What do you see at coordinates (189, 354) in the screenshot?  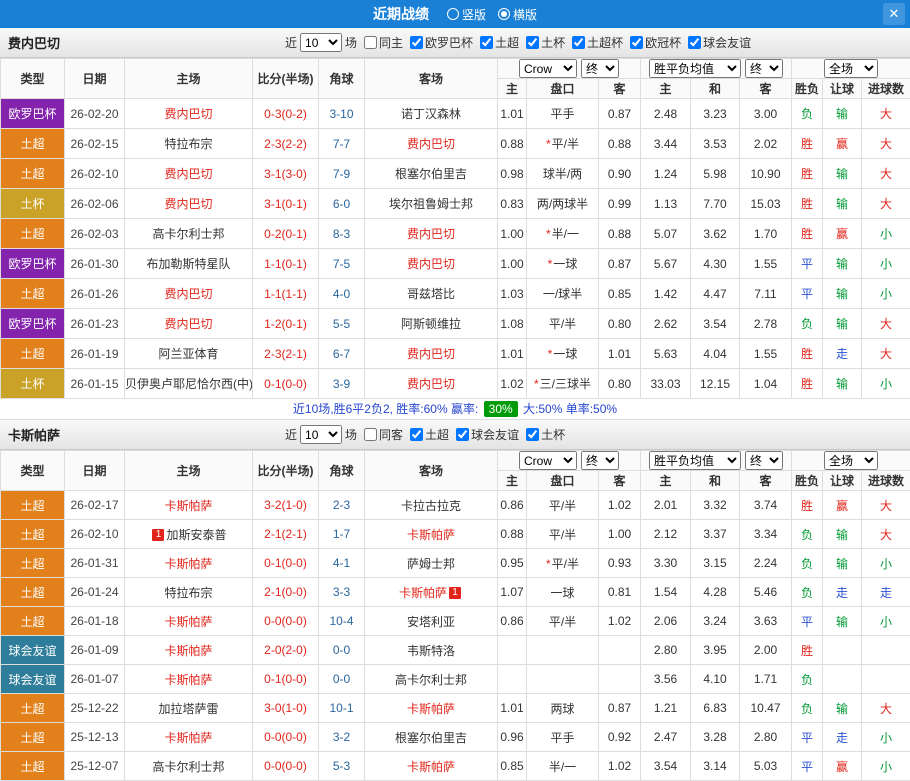 I see `home-team-cell: 阿兰亚体育` at bounding box center [189, 354].